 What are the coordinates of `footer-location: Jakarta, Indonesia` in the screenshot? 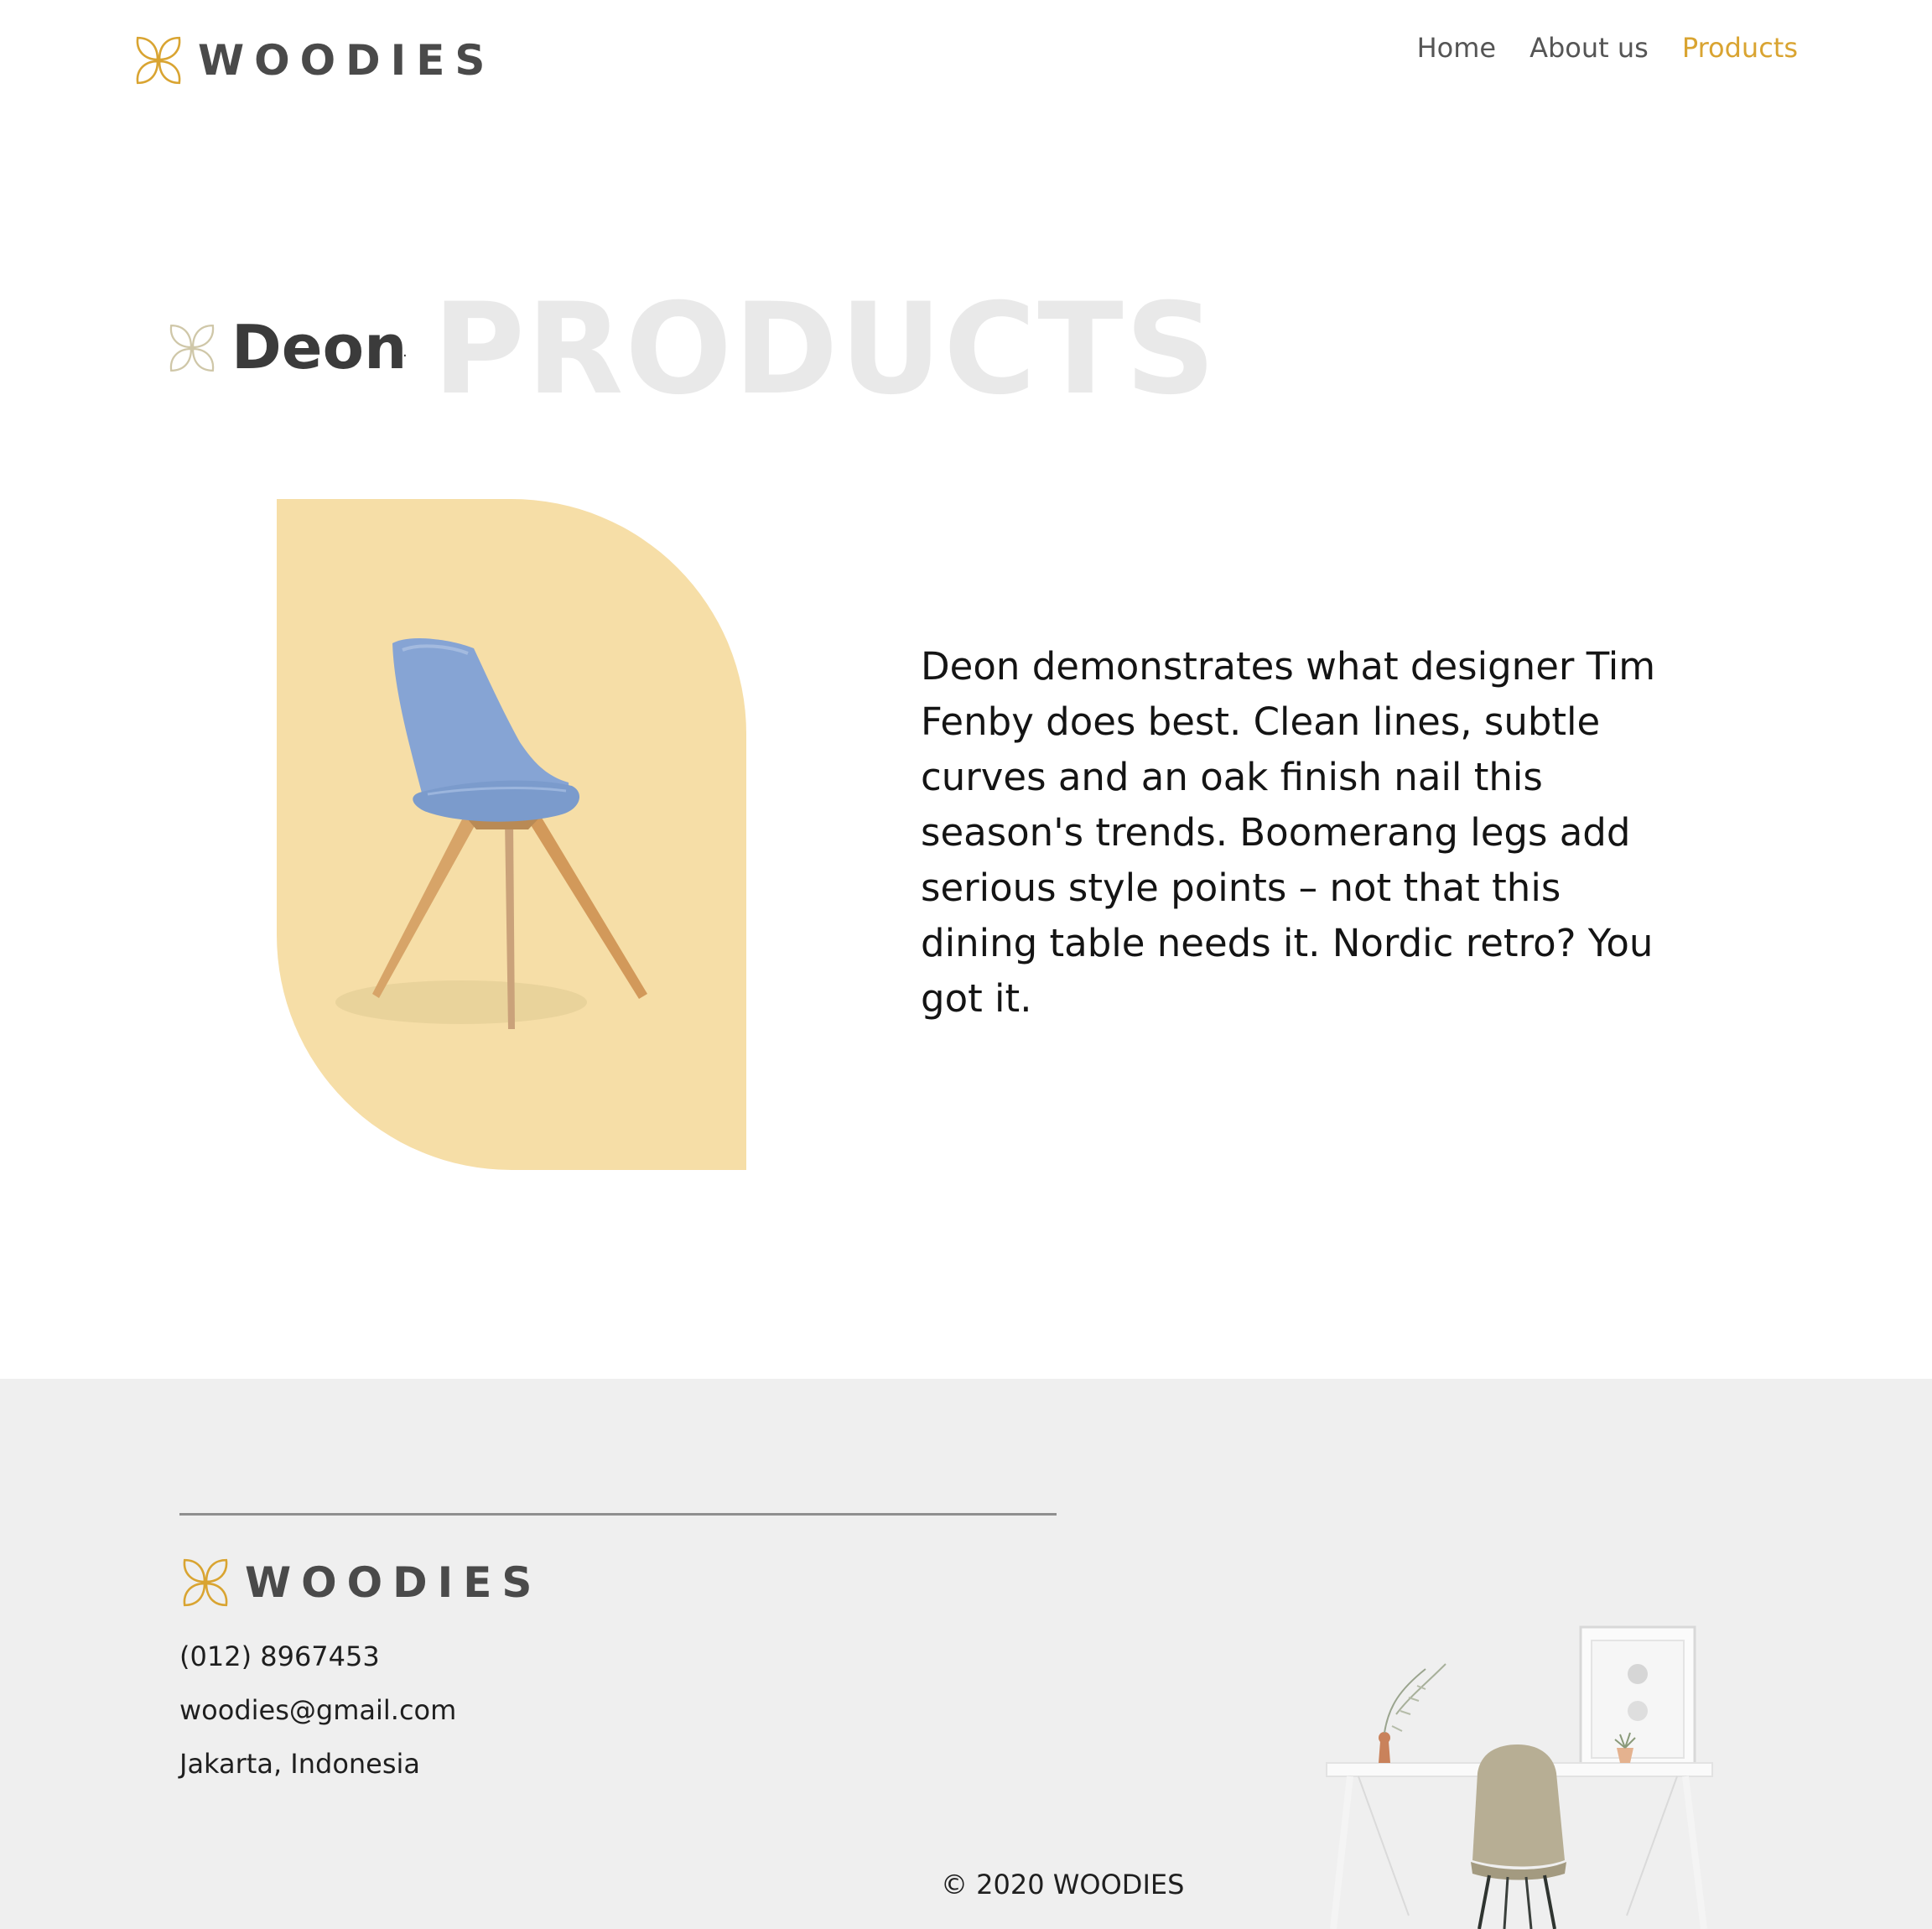 It's located at (300, 1764).